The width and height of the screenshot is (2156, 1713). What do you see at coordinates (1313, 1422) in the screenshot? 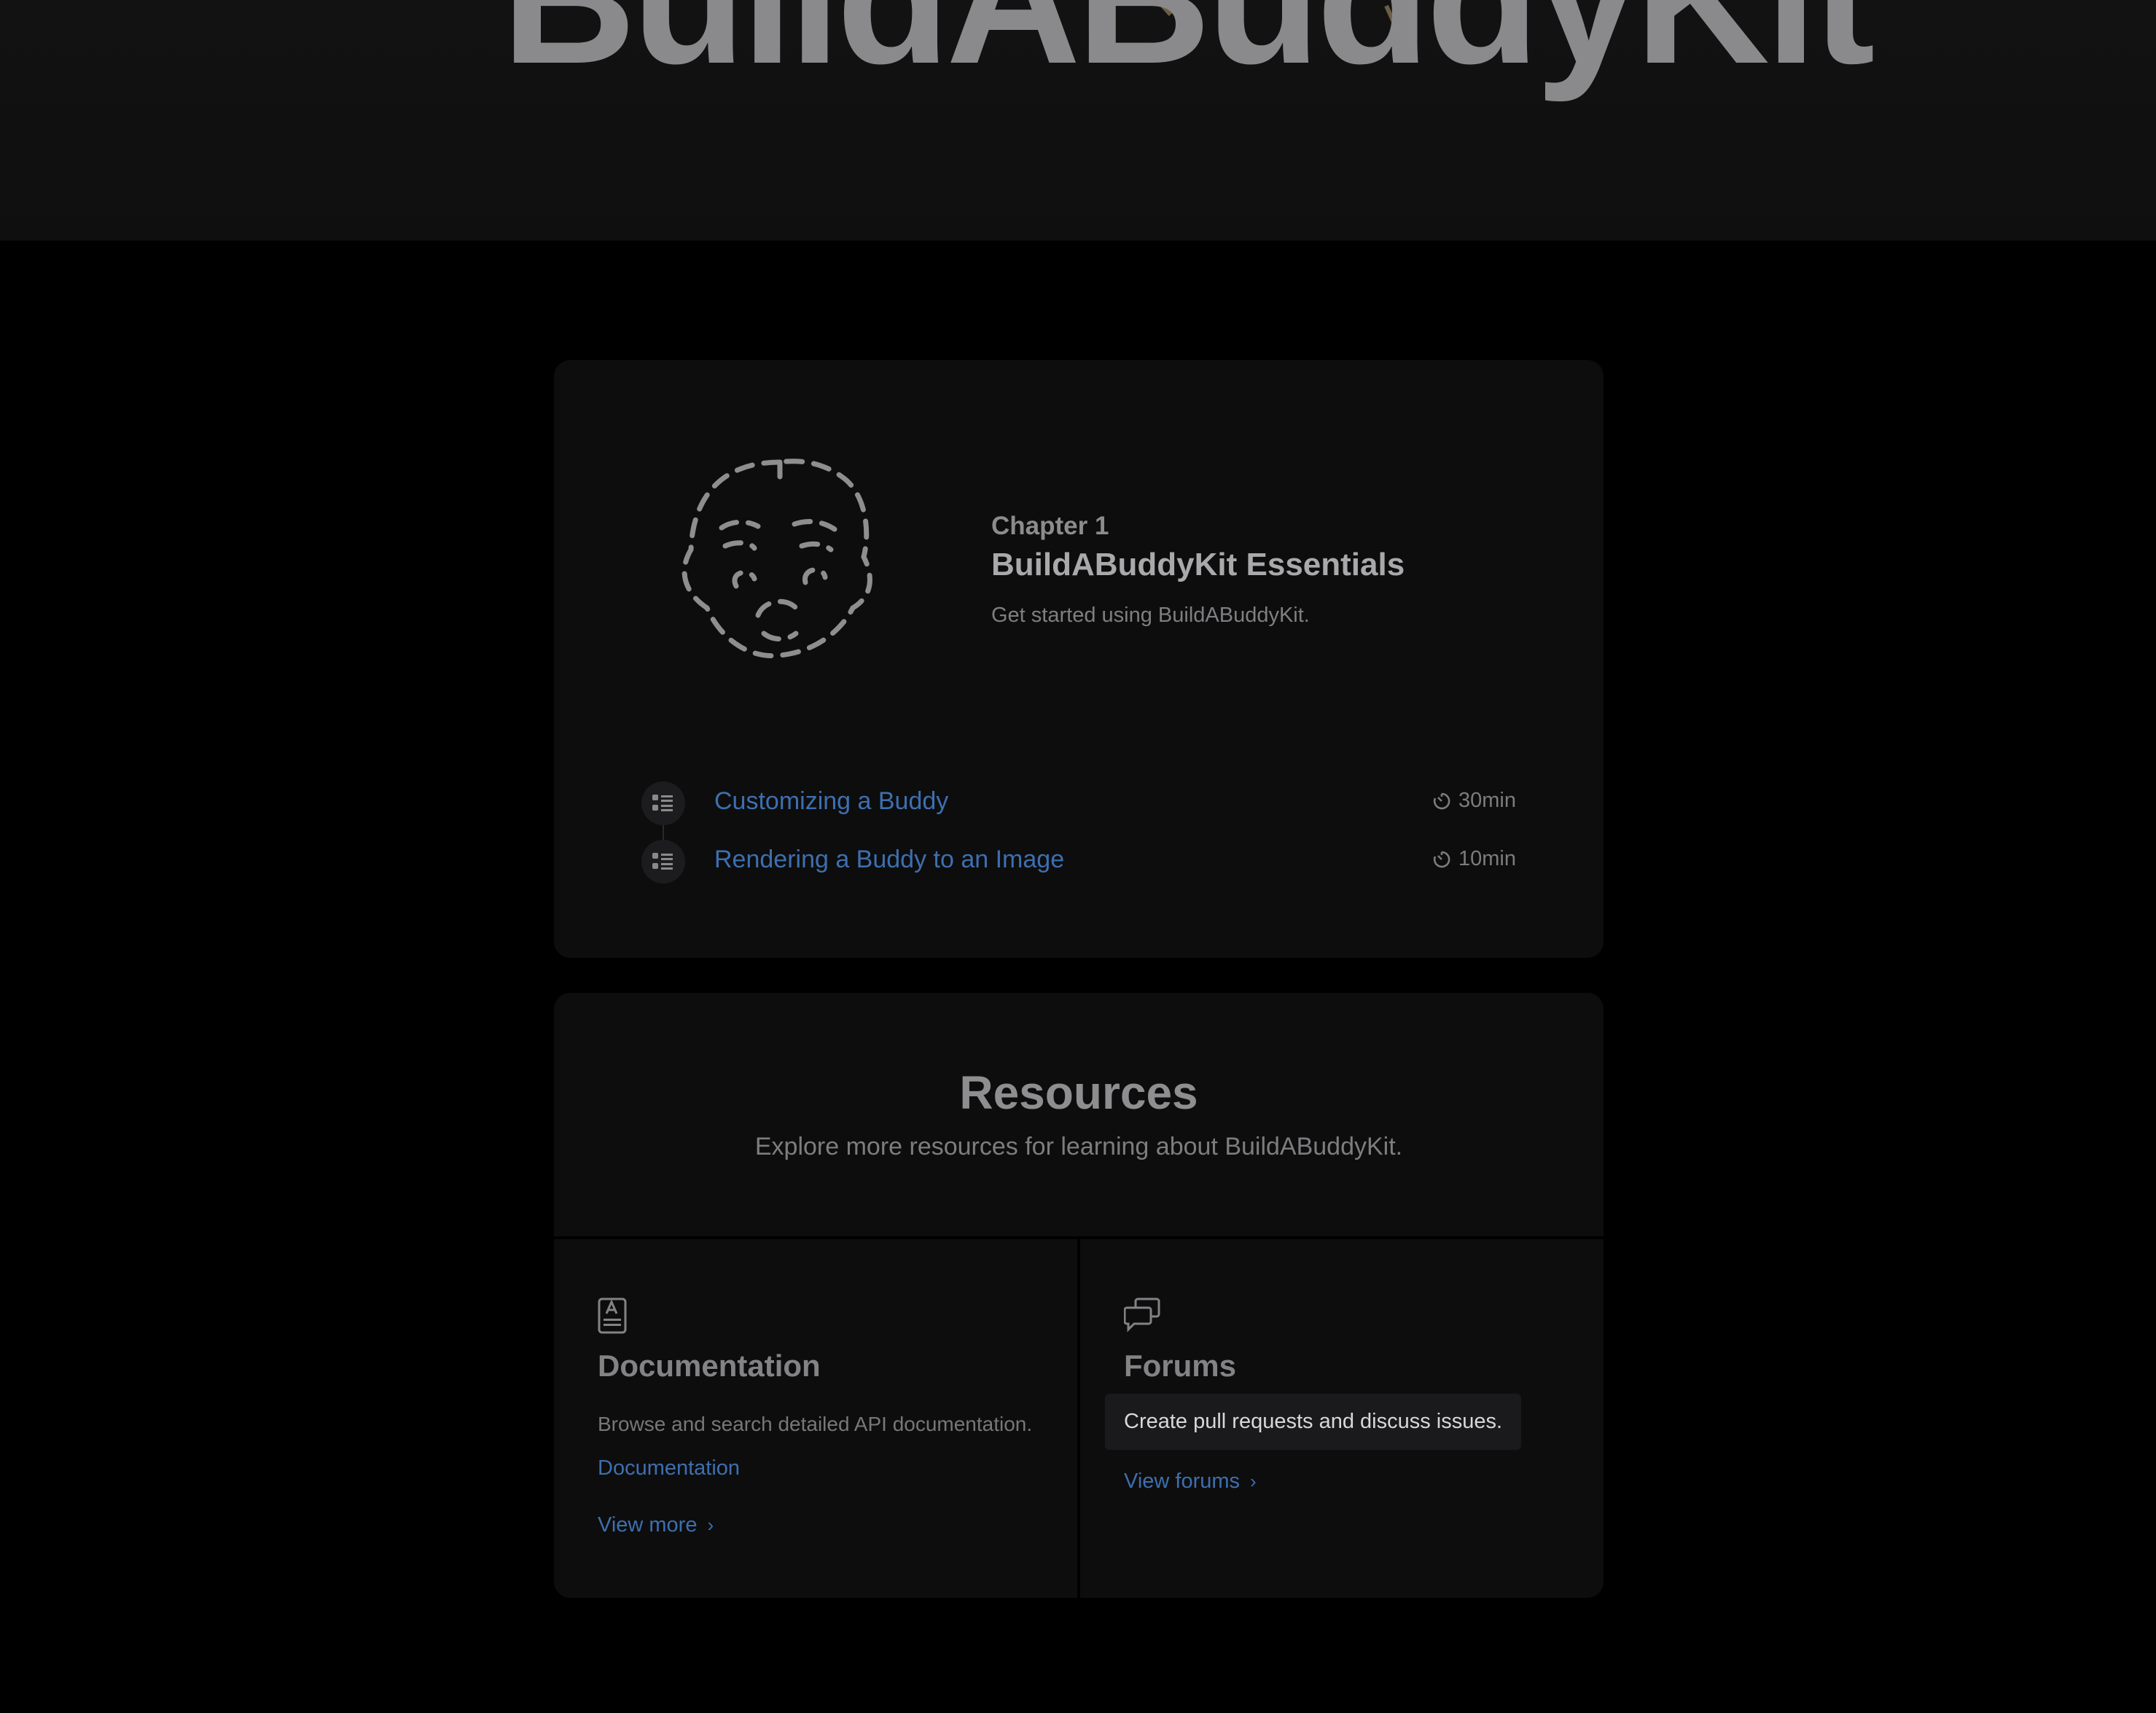
I see `forums-description-tooltip: Create pull requests and discuss issues.` at bounding box center [1313, 1422].